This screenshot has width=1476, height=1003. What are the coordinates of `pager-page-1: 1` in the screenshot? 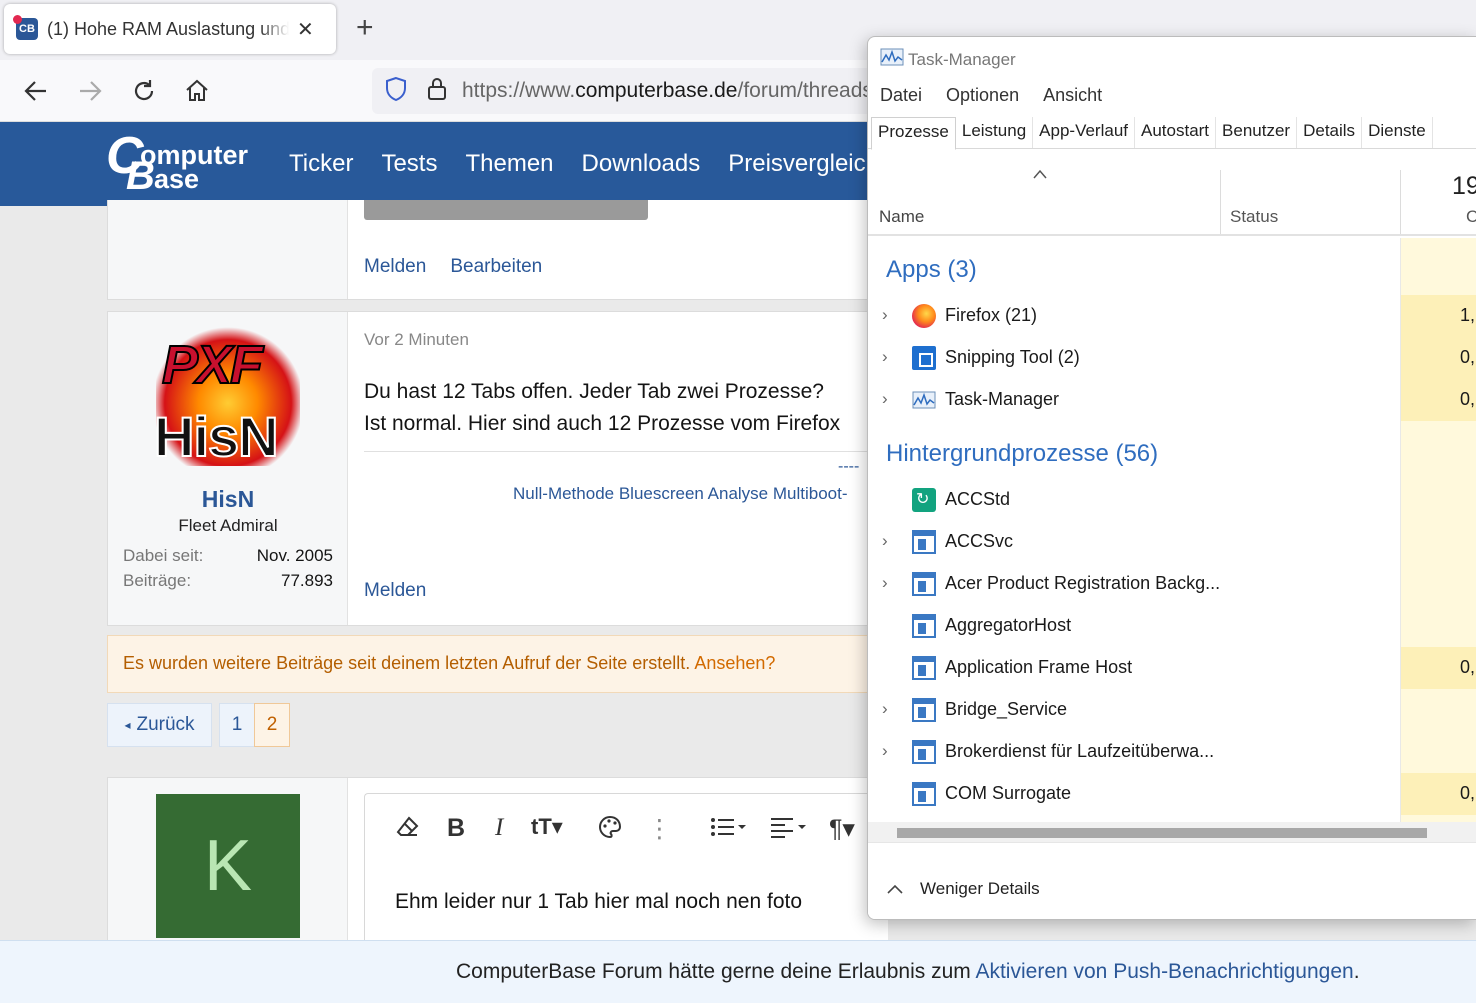 It's located at (237, 725).